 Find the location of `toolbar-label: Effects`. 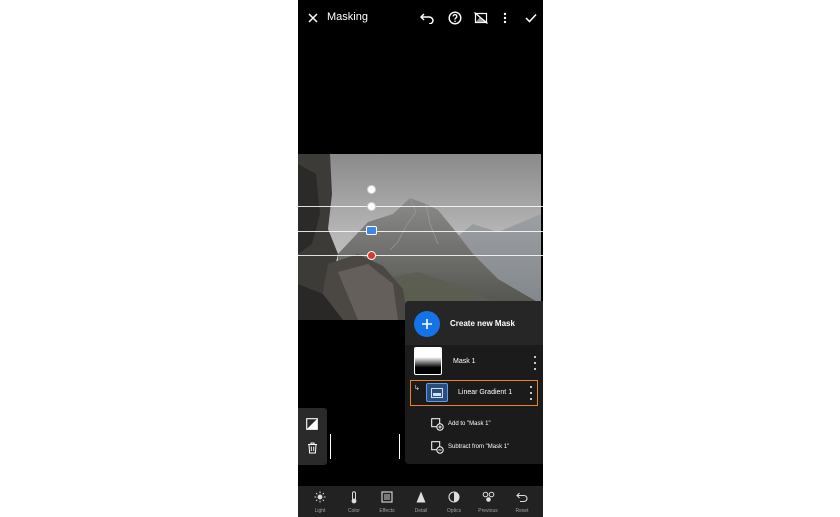

toolbar-label: Effects is located at coordinates (387, 511).